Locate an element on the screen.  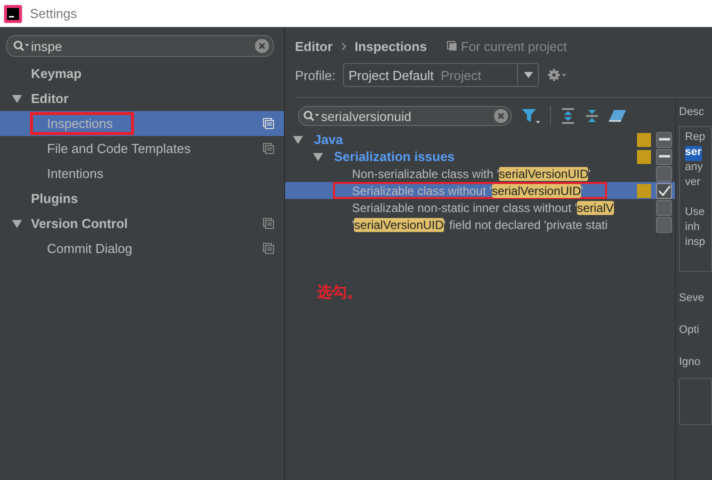
inspection-row: 'serialVersionUID' field not declared 'private stati is located at coordinates (459, 224).